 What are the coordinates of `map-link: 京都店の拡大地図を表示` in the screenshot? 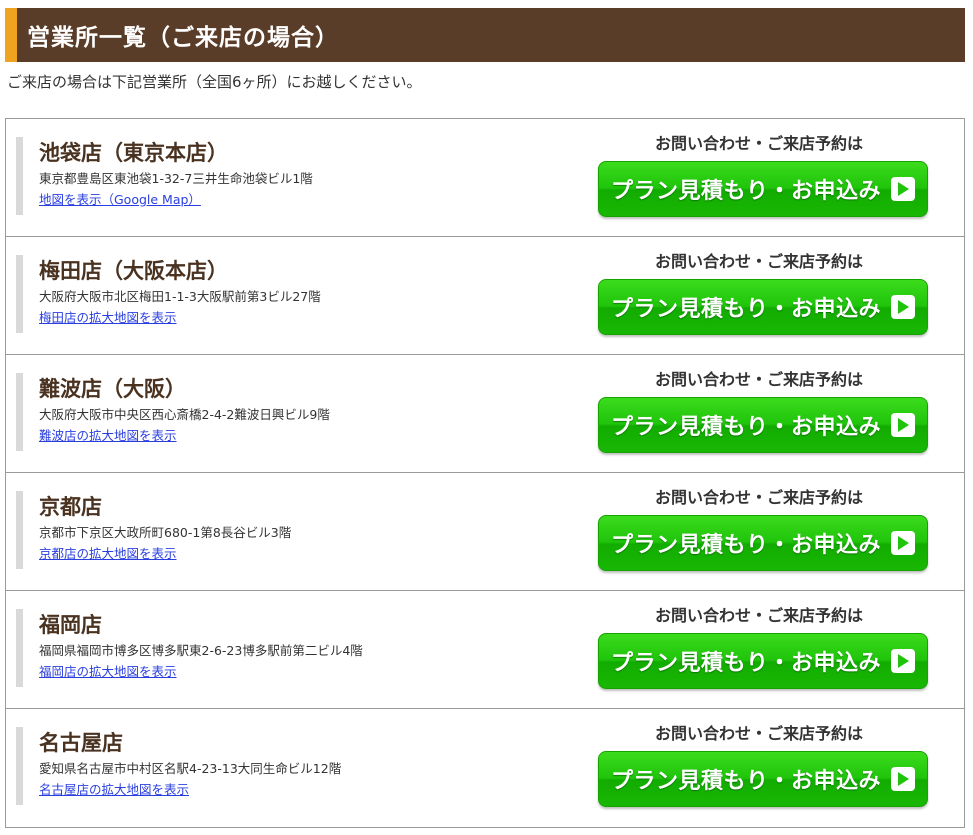 It's located at (108, 554).